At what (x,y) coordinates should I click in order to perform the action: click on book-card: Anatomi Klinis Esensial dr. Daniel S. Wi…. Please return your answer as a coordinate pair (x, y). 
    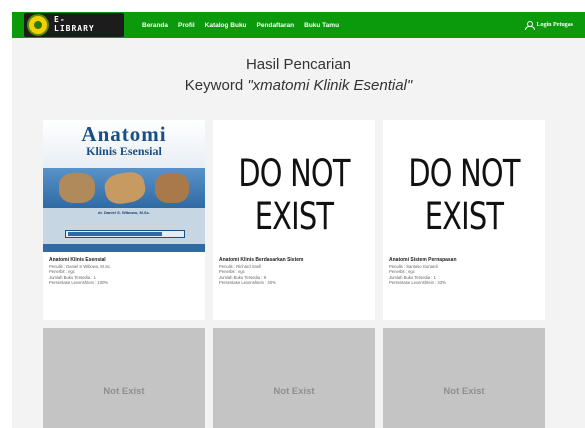
    Looking at the image, I should click on (124, 220).